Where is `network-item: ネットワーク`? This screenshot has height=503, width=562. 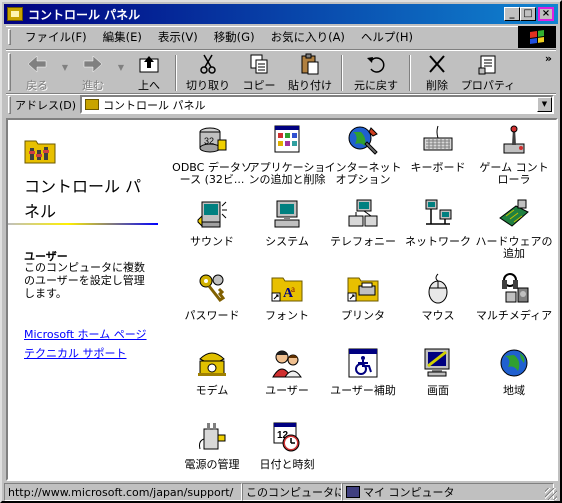
network-item: ネットワーク is located at coordinates (438, 223).